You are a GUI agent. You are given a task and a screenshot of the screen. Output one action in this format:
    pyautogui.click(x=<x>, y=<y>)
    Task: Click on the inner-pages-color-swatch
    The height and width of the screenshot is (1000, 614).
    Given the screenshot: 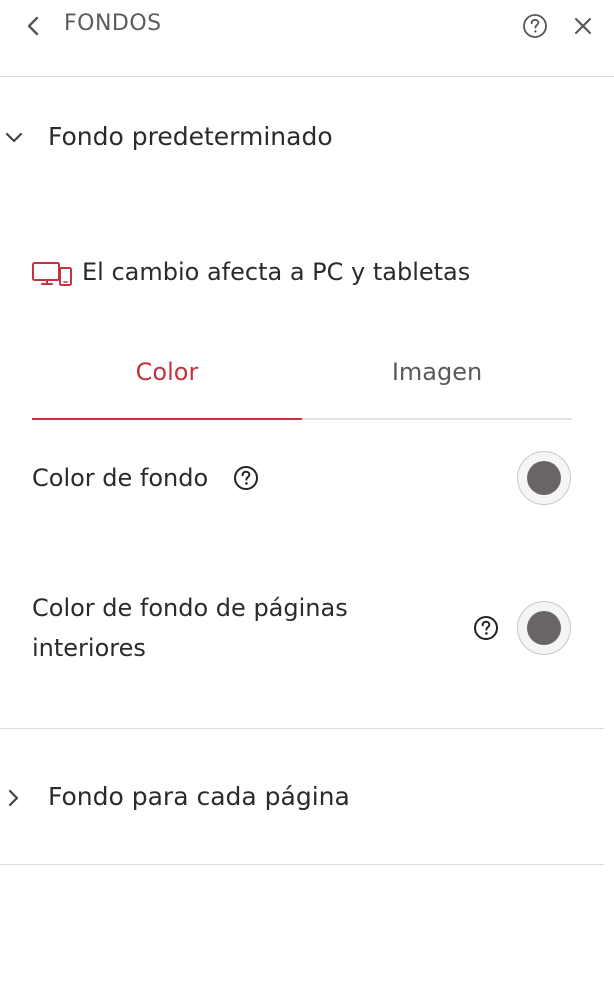 What is the action you would take?
    pyautogui.click(x=544, y=628)
    